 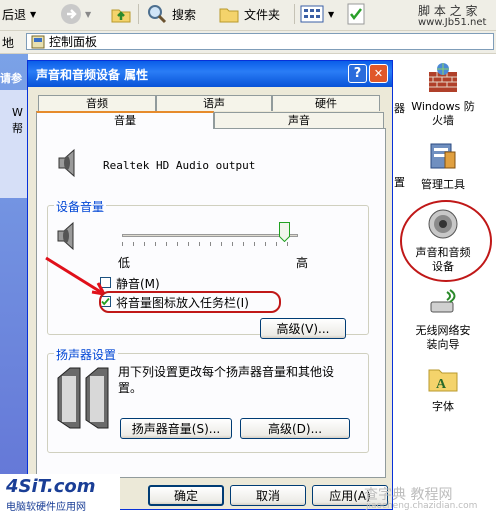 What do you see at coordinates (46, 507) in the screenshot?
I see `logo-subtitle: 电脑软硬件应用网` at bounding box center [46, 507].